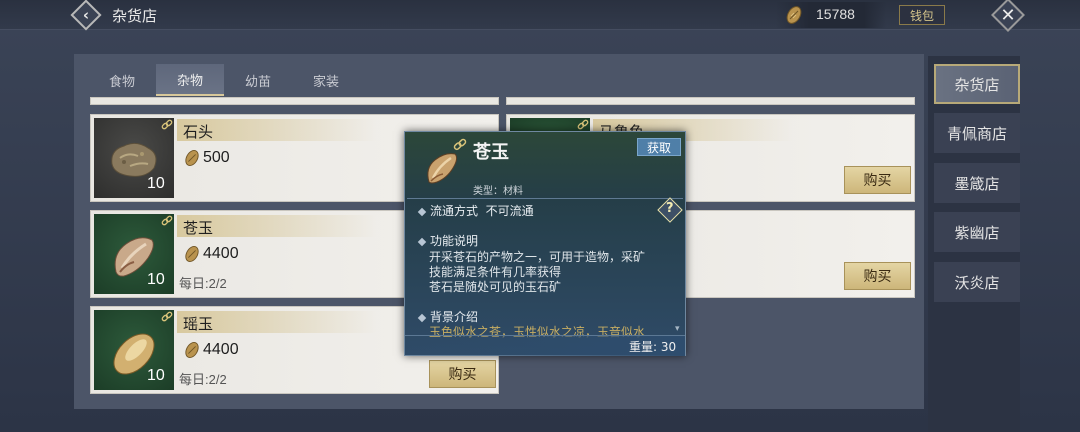 This screenshot has width=1080, height=432. What do you see at coordinates (198, 132) in the screenshot?
I see `item-name: 石头` at bounding box center [198, 132].